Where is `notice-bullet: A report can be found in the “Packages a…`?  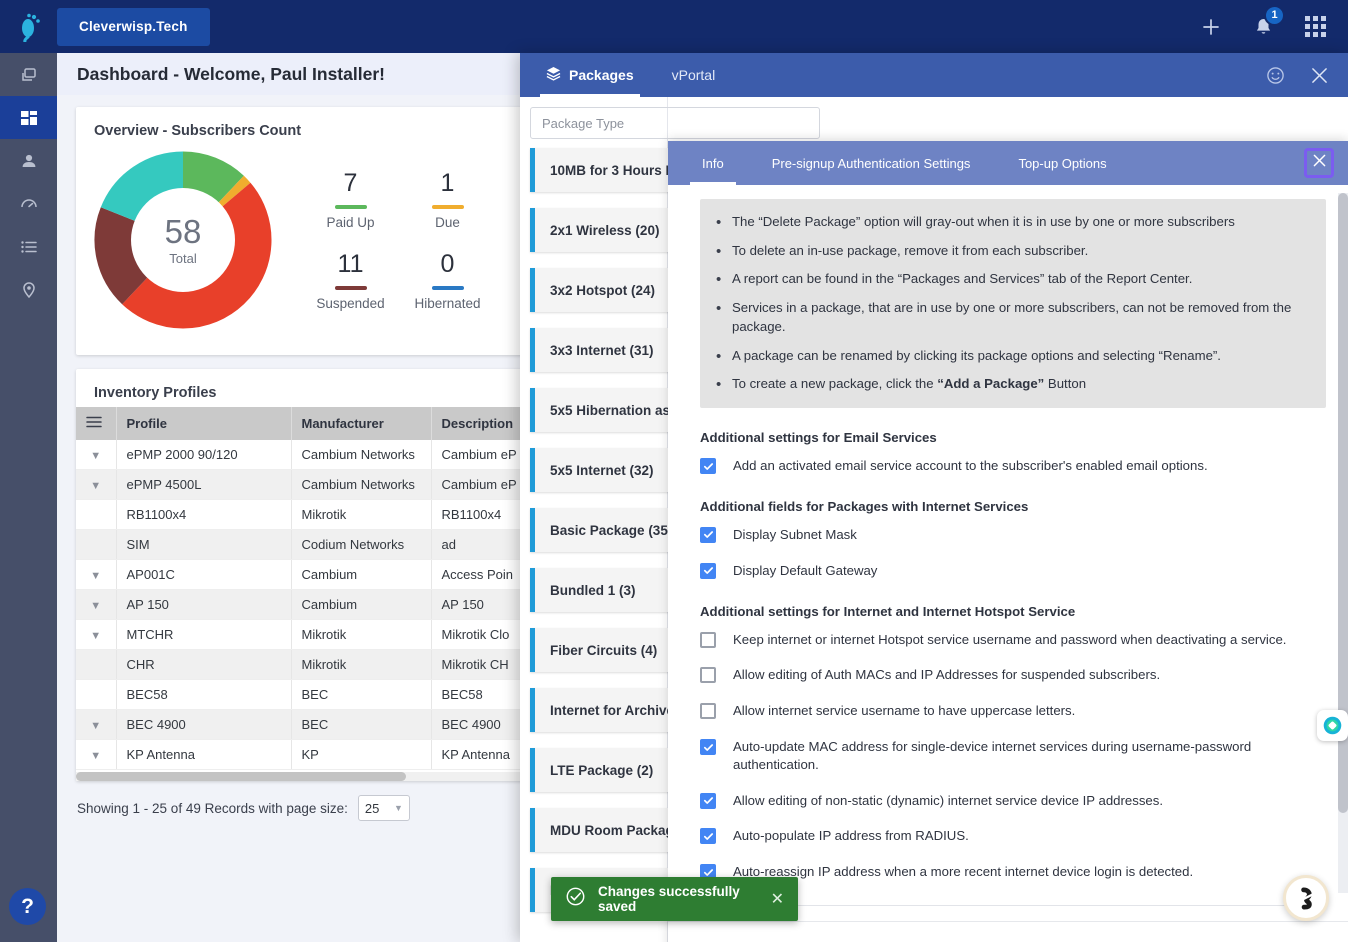
notice-bullet: A report can be found in the “Packages a… is located at coordinates (1009, 279).